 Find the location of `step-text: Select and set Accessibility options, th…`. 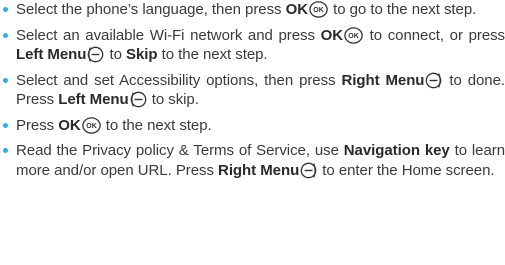

step-text: Select and set Accessibility options, th… is located at coordinates (179, 80).